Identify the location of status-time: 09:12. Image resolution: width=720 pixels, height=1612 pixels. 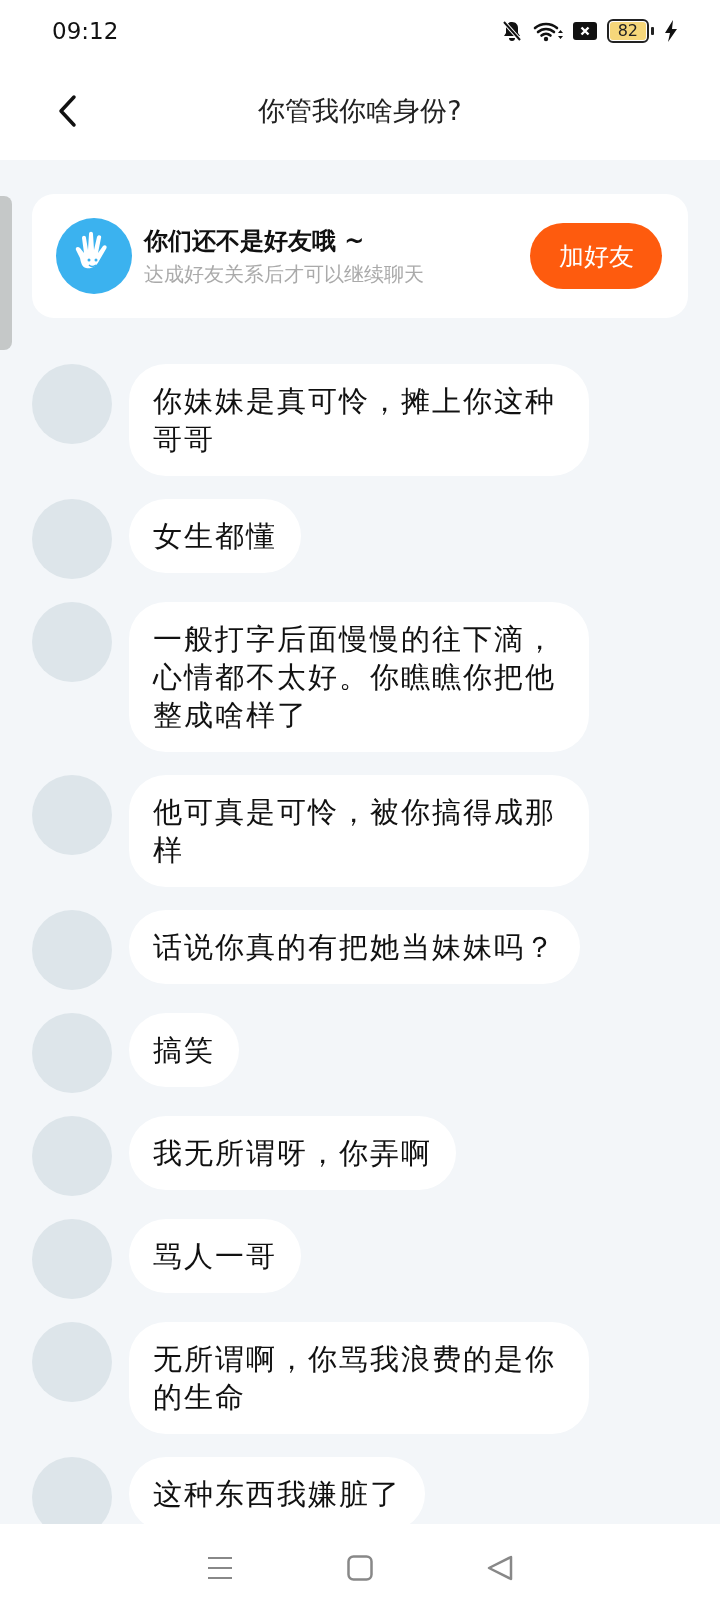
(86, 31).